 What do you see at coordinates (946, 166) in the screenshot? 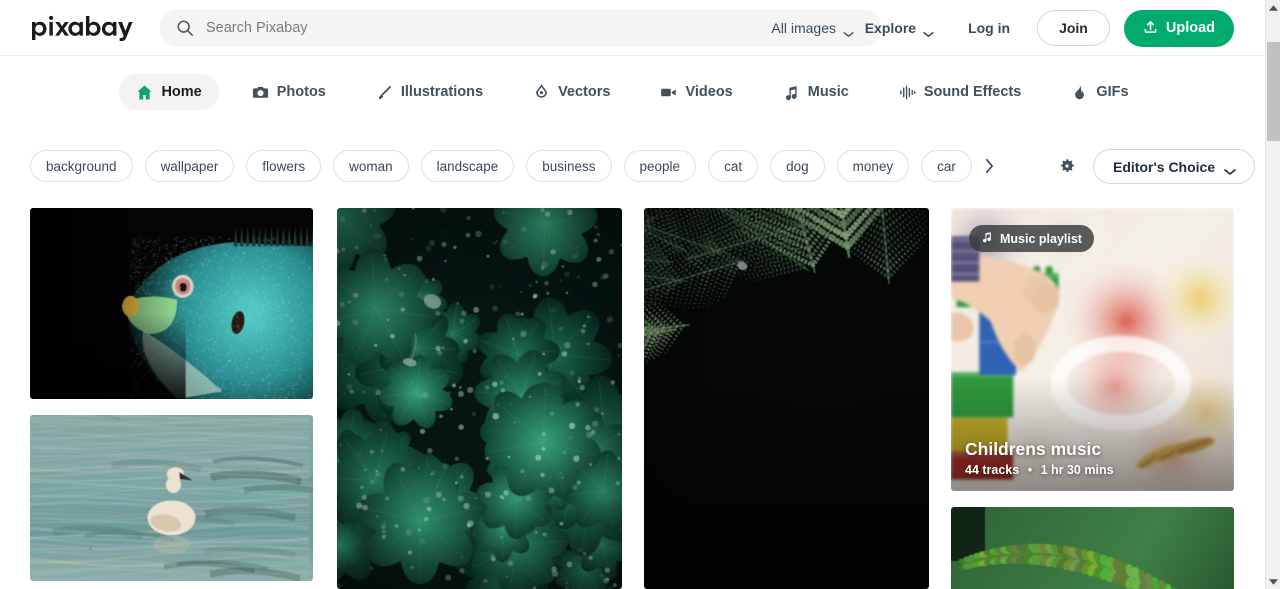
I see `chip-car: car` at bounding box center [946, 166].